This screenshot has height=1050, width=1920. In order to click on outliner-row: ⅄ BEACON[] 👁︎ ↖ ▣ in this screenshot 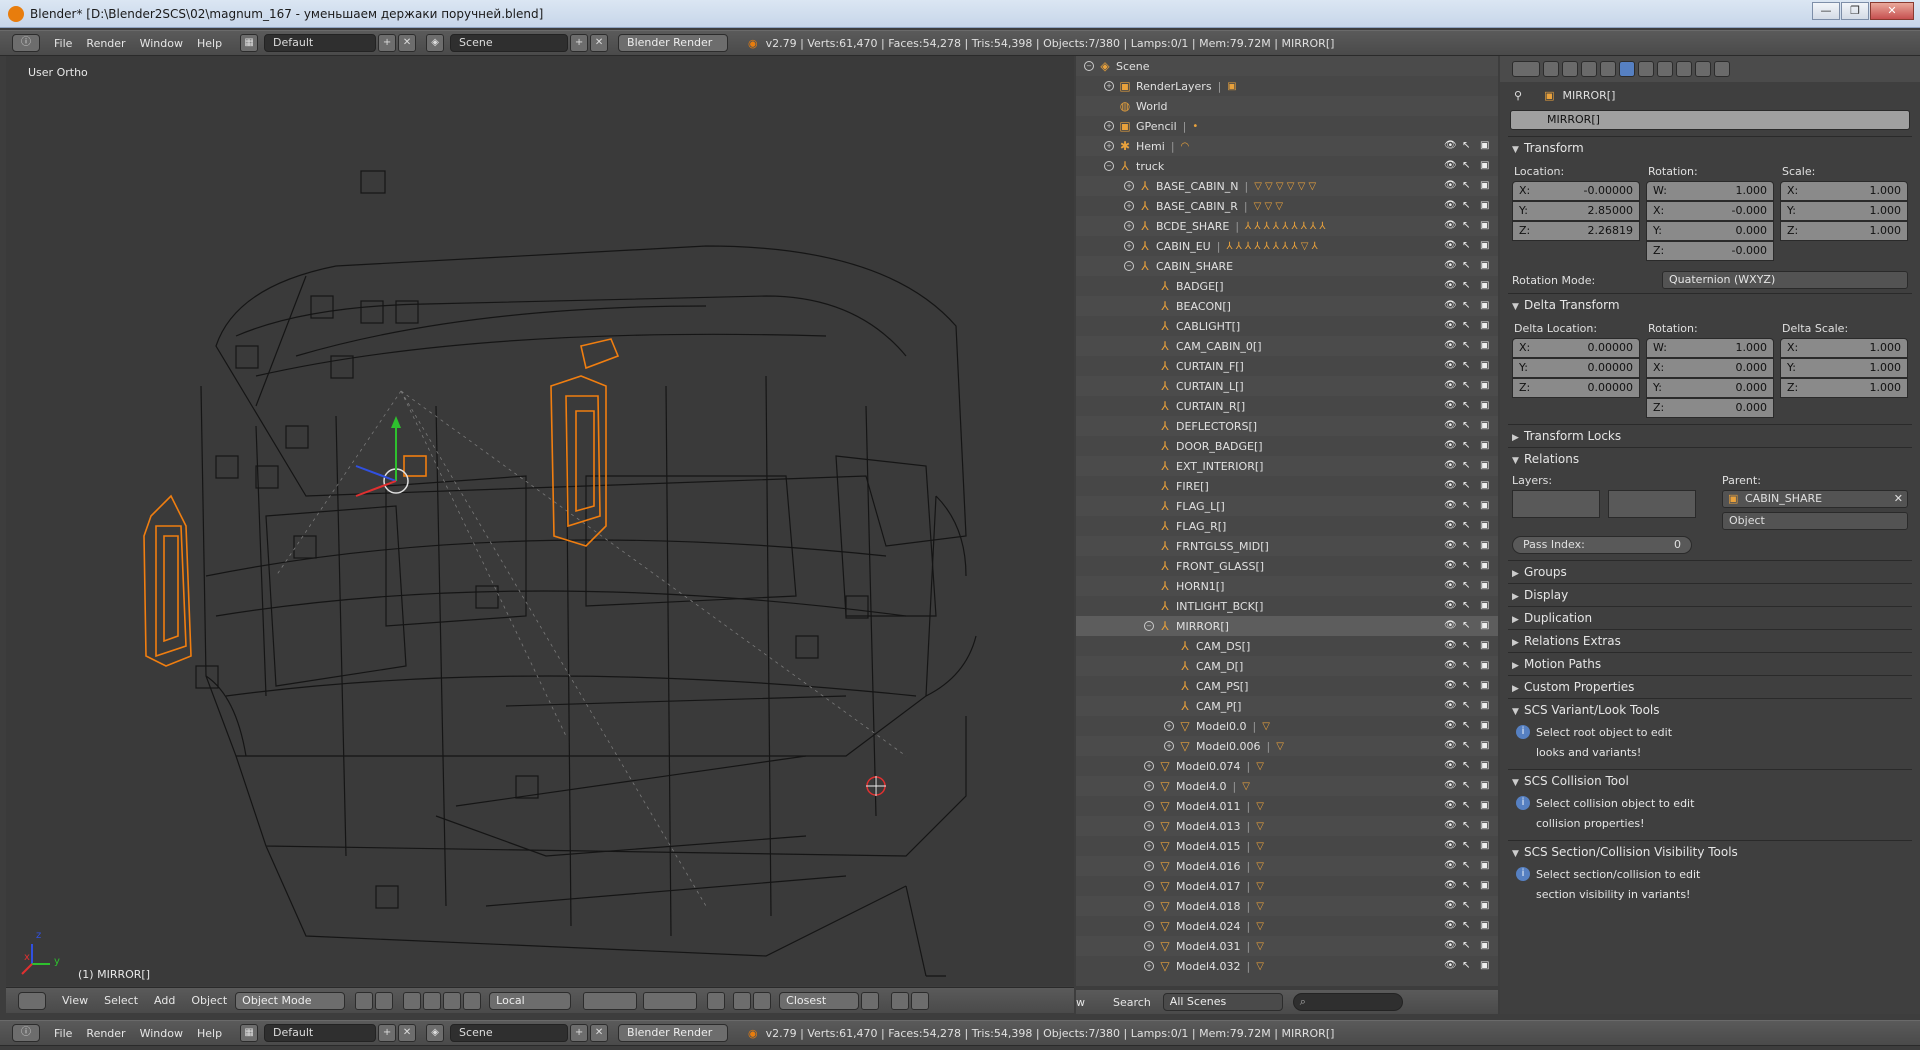, I will do `click(1287, 306)`.